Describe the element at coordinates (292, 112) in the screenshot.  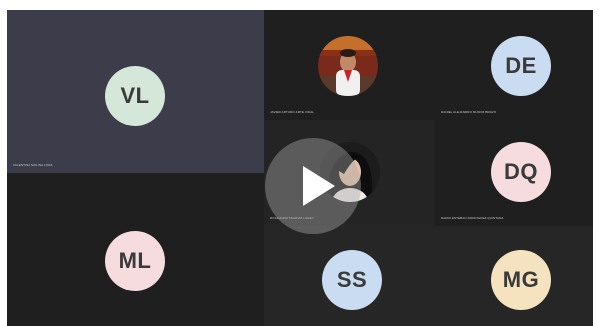
I see `participant-name: JAVIER ARTURO ARTE VIDAL` at that location.